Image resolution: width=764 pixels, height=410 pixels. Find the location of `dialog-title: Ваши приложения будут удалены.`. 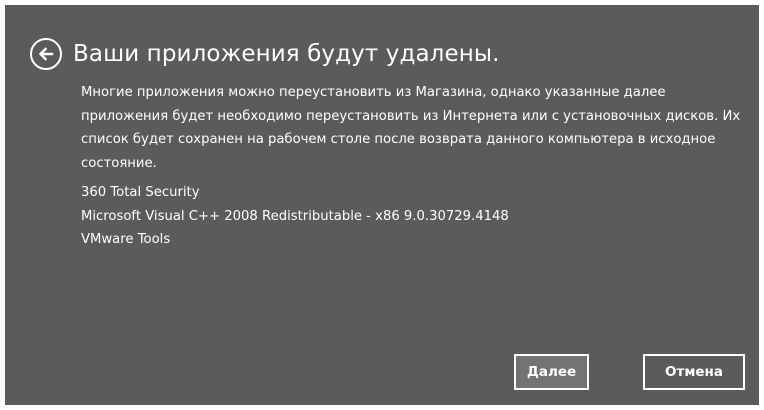

dialog-title: Ваши приложения будут удалены. is located at coordinates (286, 54).